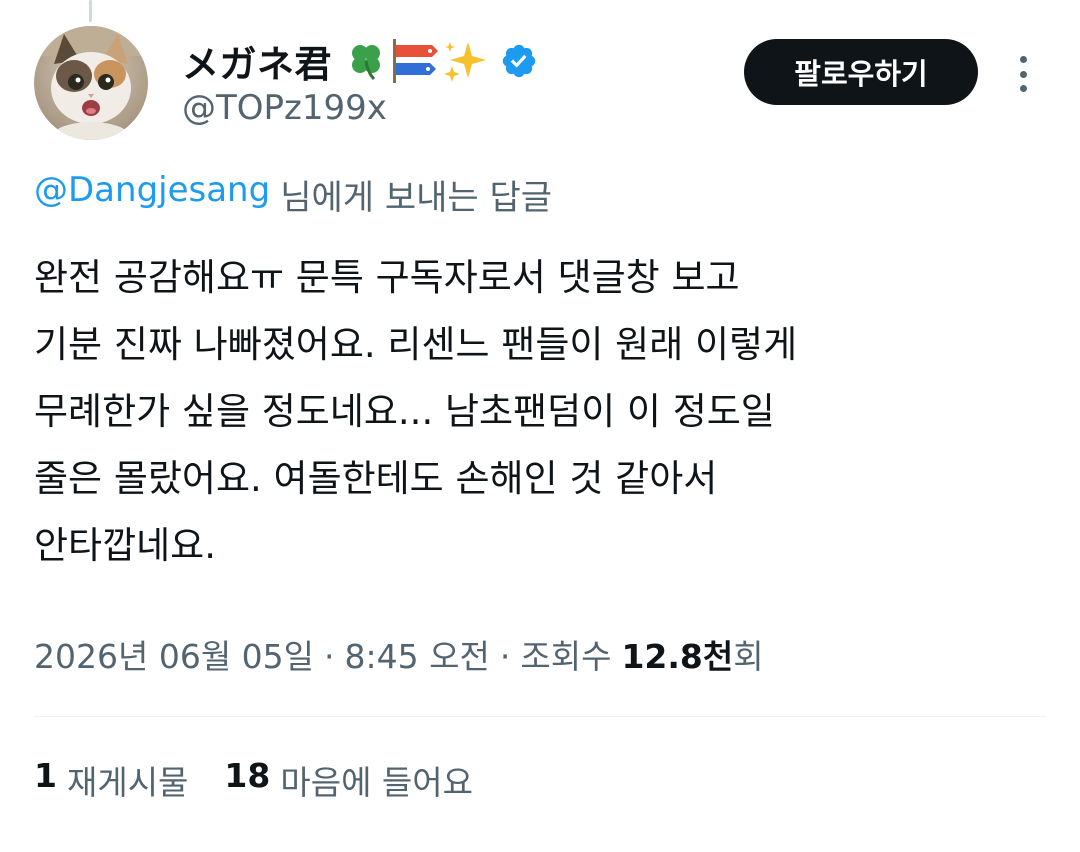 This screenshot has height=852, width=1080. What do you see at coordinates (152, 194) in the screenshot?
I see `reply-mention-link: @Dangjesang` at bounding box center [152, 194].